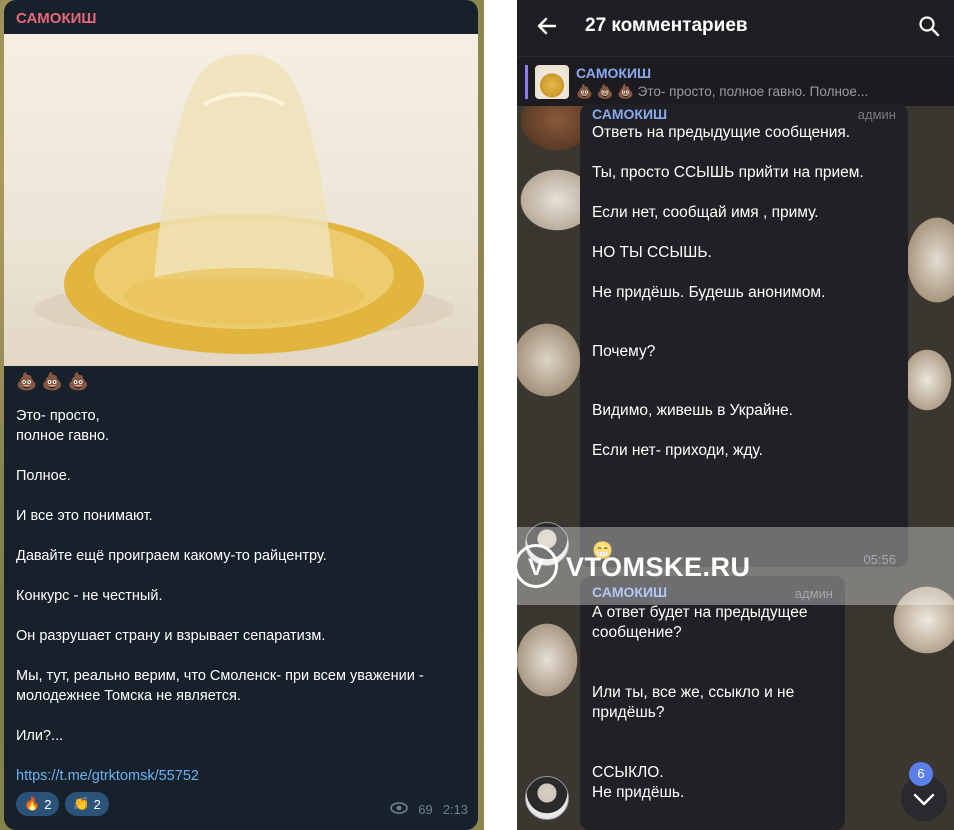 Image resolution: width=954 pixels, height=830 pixels. What do you see at coordinates (709, 292) in the screenshot?
I see `comment-line: Не придёшь. Будешь анонимом.` at bounding box center [709, 292].